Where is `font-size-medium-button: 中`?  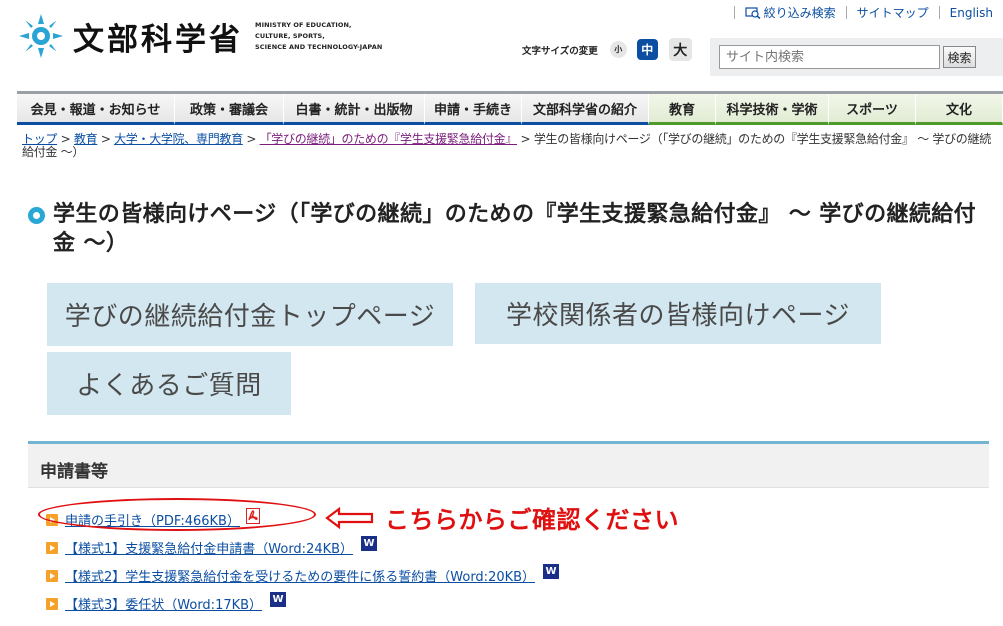 font-size-medium-button: 中 is located at coordinates (647, 49).